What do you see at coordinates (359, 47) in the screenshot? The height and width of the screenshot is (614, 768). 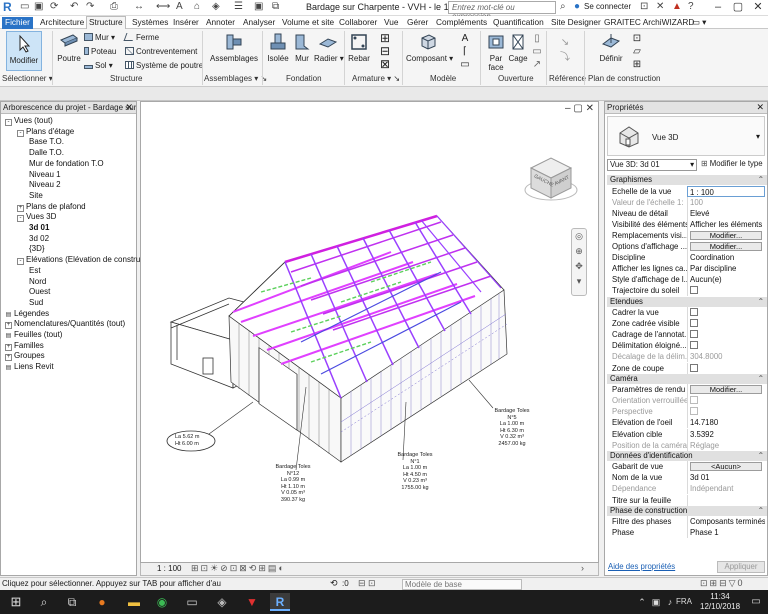 I see `rebar-button: Rebar` at bounding box center [359, 47].